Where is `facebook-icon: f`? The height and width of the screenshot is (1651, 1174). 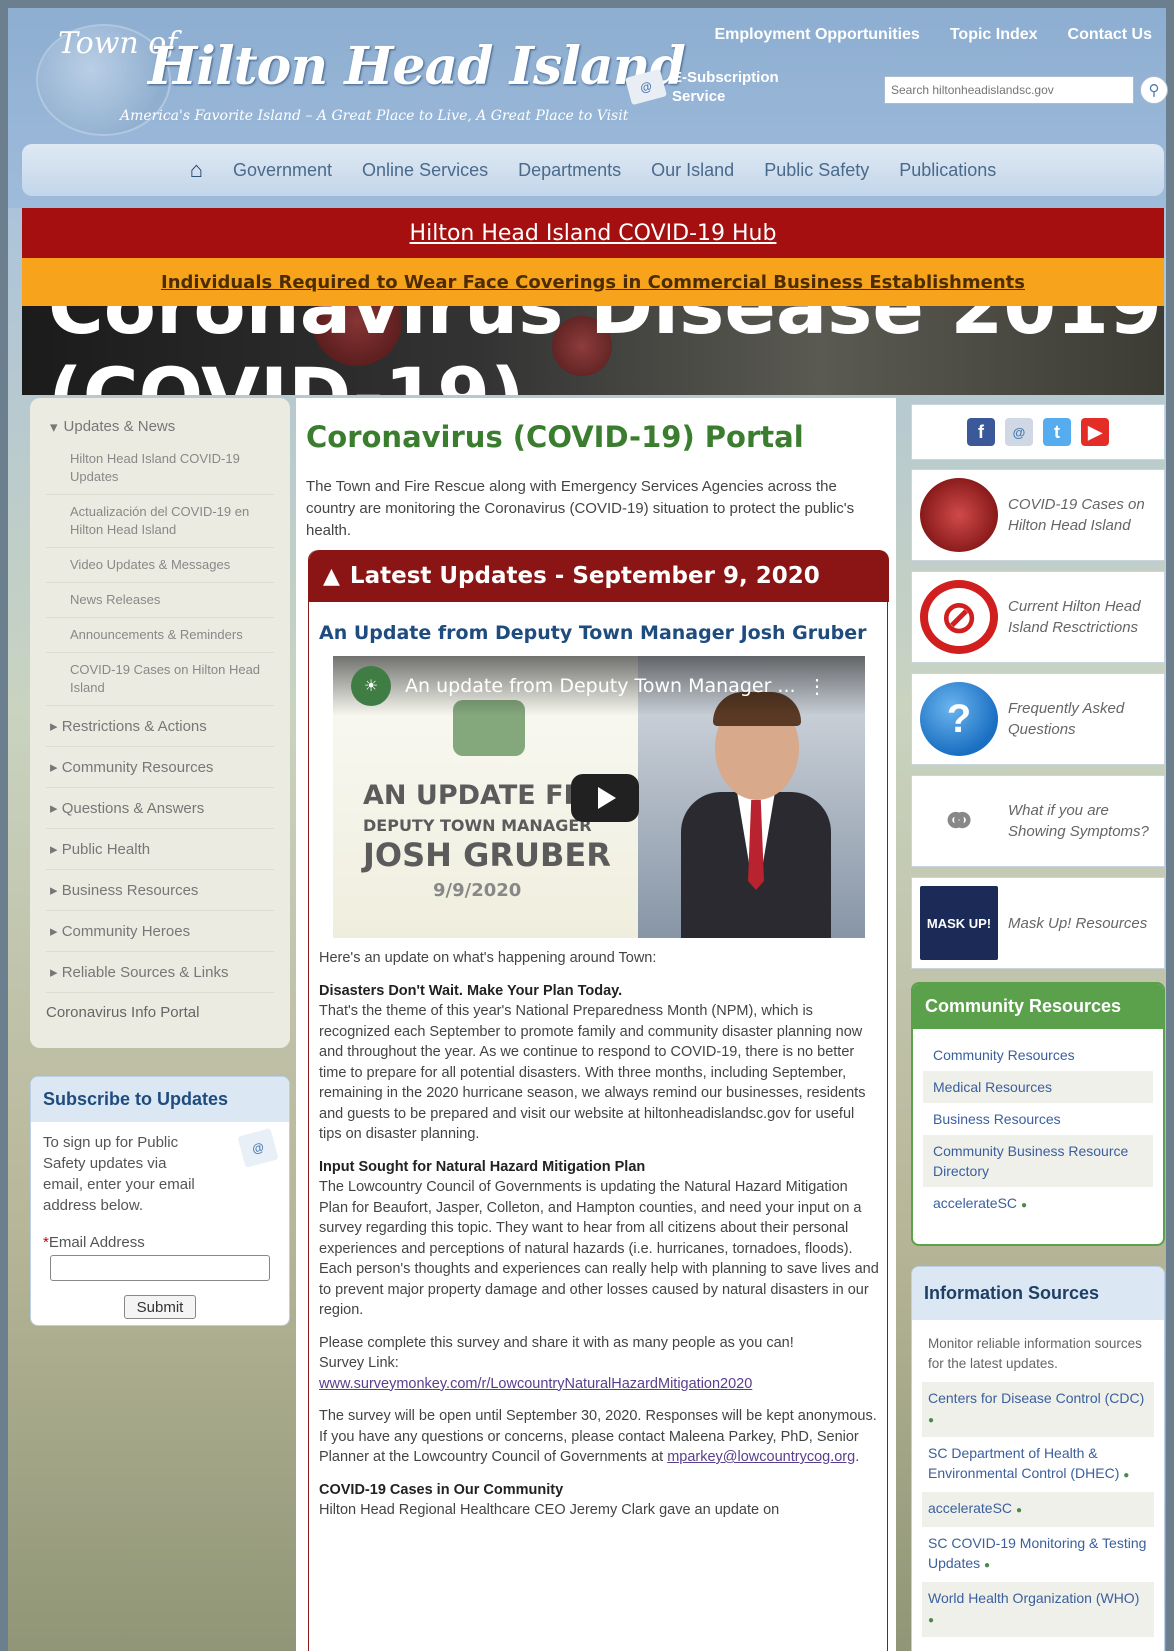 facebook-icon: f is located at coordinates (981, 432).